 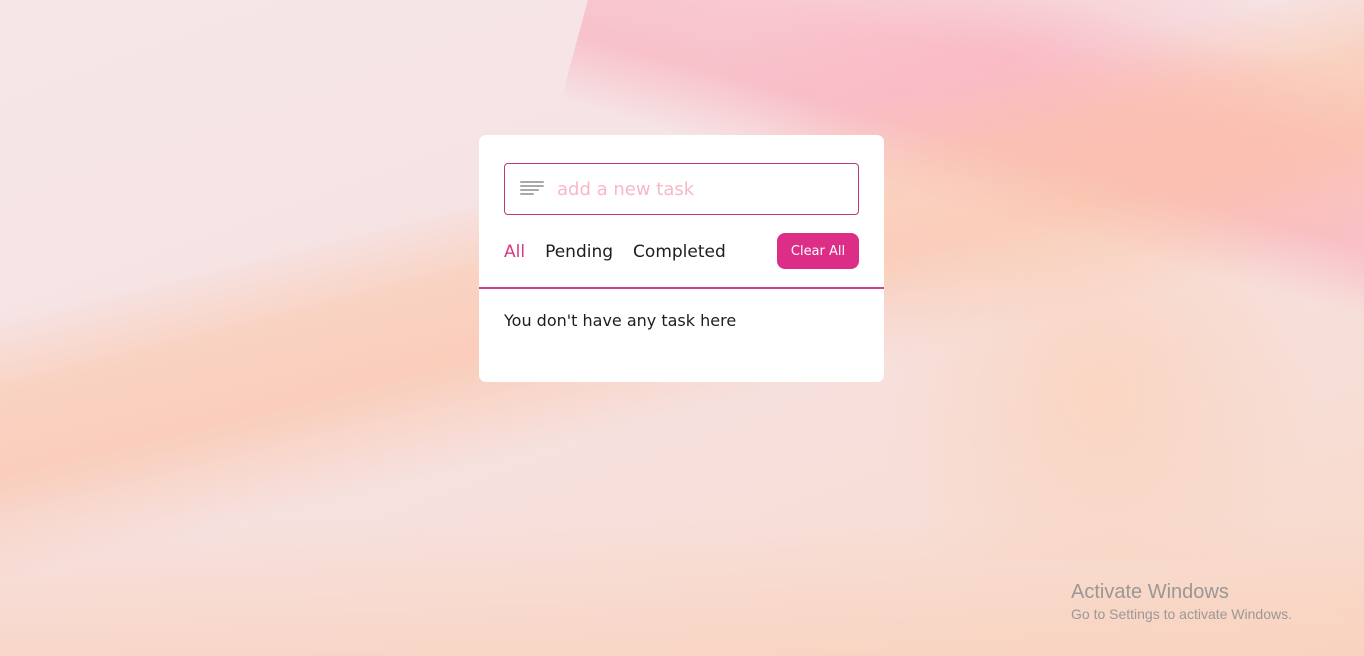 What do you see at coordinates (702, 189) in the screenshot?
I see `task-input` at bounding box center [702, 189].